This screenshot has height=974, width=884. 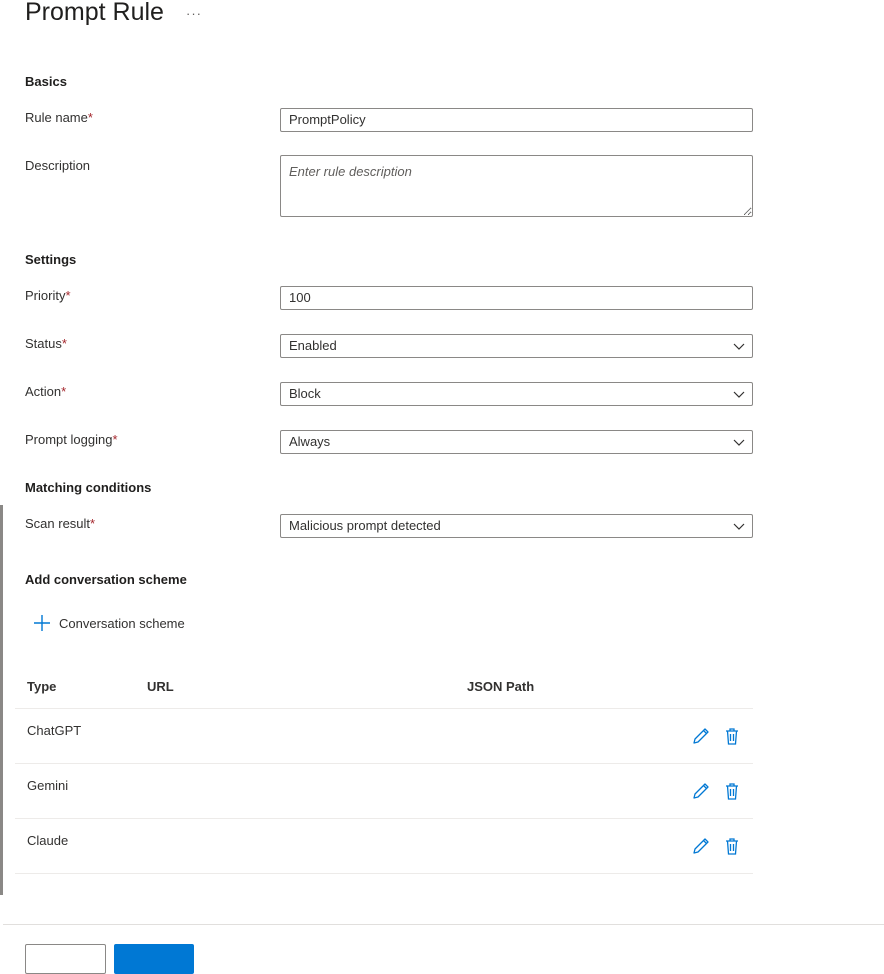 What do you see at coordinates (71, 439) in the screenshot?
I see `prompt-logging-label: Prompt logging*` at bounding box center [71, 439].